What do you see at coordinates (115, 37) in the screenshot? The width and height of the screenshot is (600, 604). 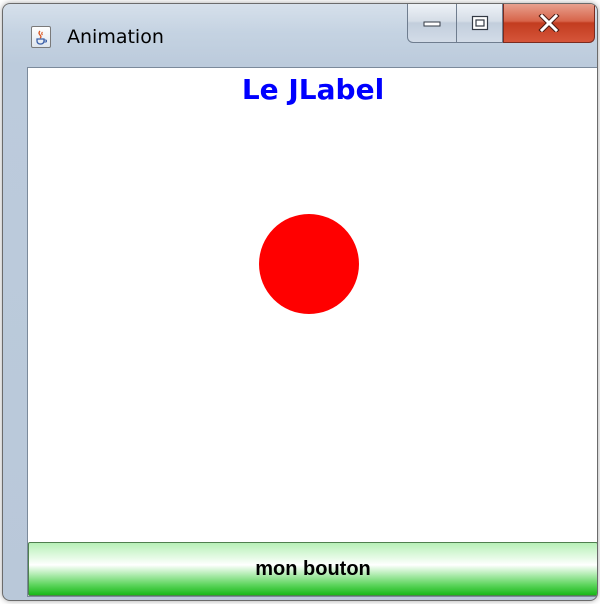 I see `window-title: Animation` at bounding box center [115, 37].